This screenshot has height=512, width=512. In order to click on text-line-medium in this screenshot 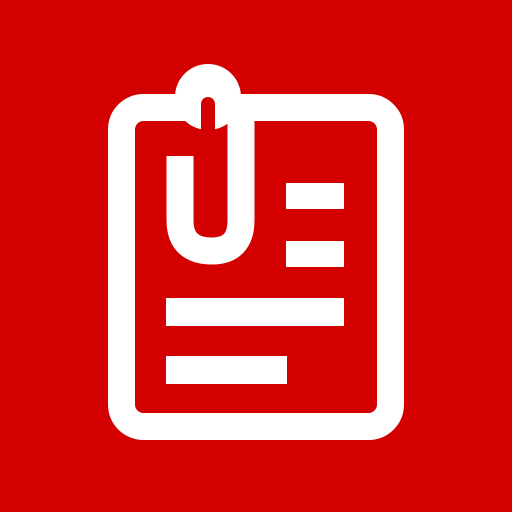, I will do `click(226, 370)`.